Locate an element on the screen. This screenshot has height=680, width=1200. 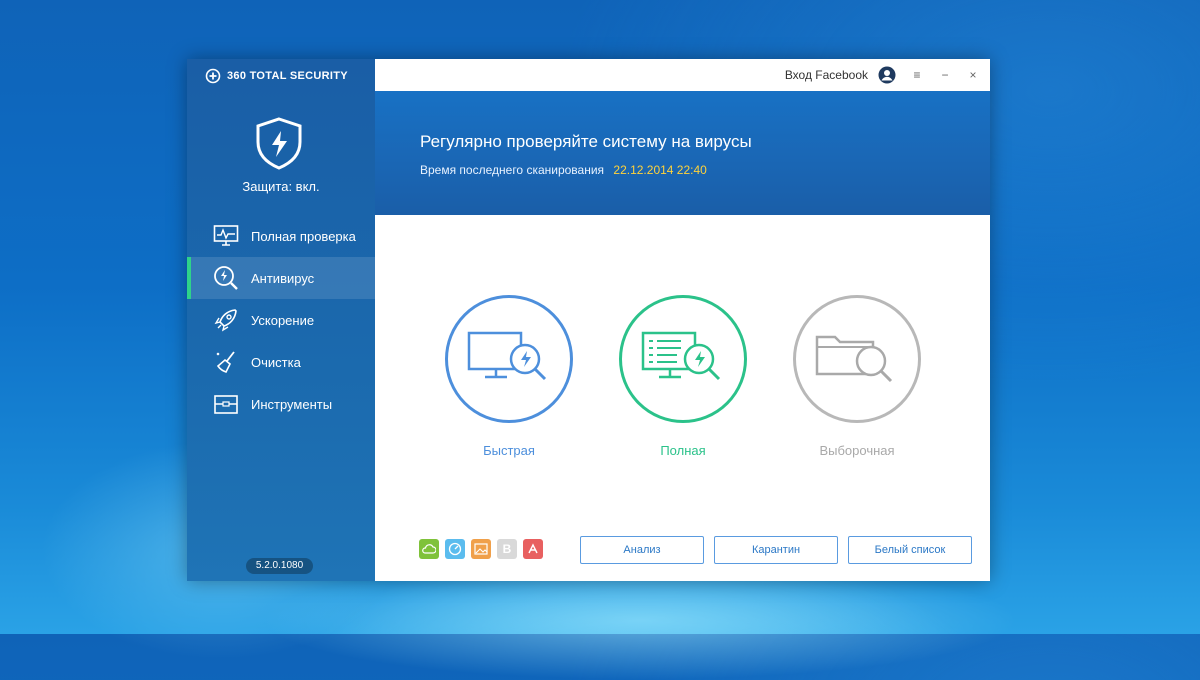
user-avatar-icon is located at coordinates (887, 75).